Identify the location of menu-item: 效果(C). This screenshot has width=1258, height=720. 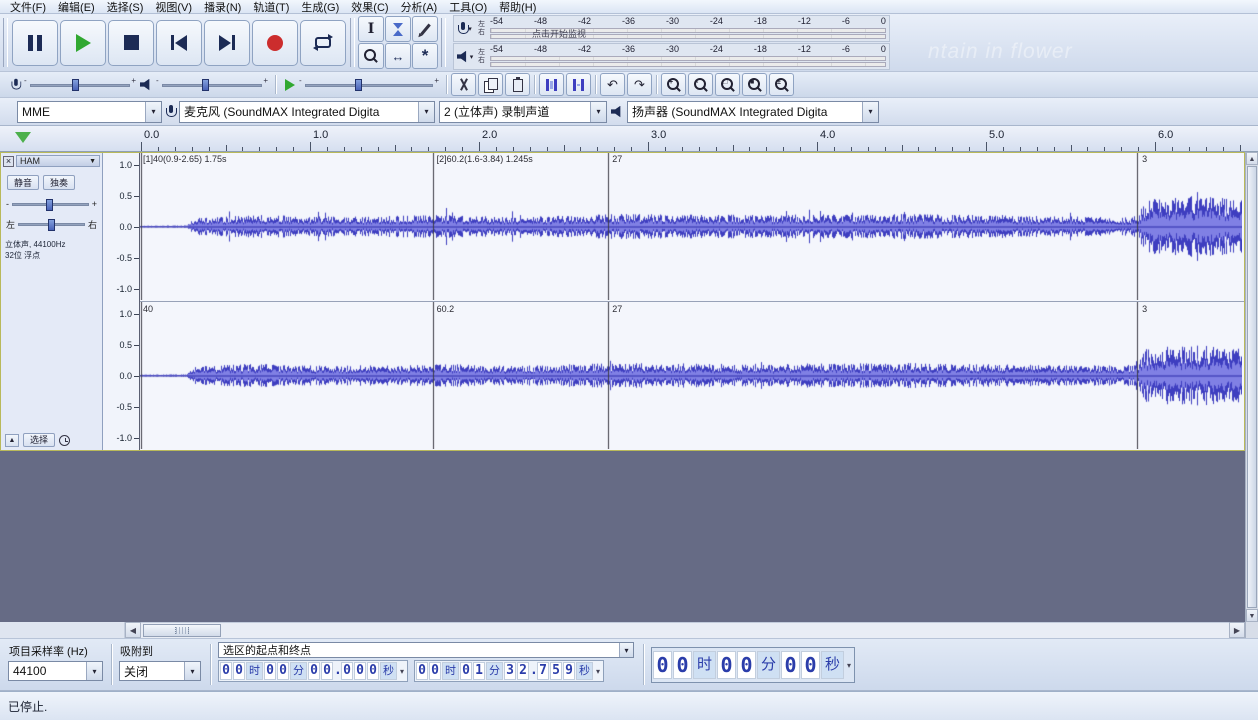
(369, 7).